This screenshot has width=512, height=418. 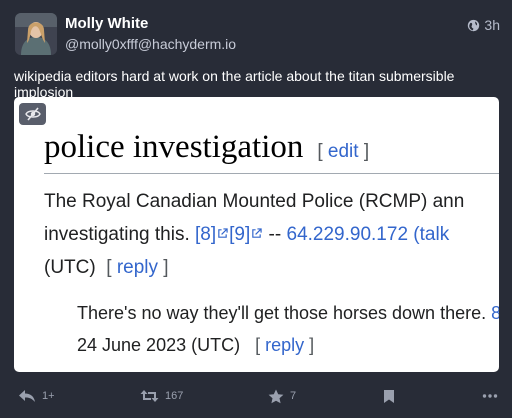 What do you see at coordinates (149, 396) in the screenshot?
I see `boost-icon` at bounding box center [149, 396].